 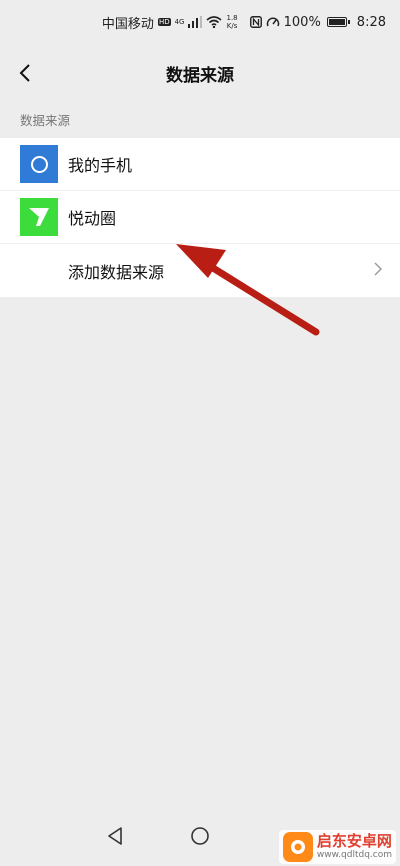 What do you see at coordinates (116, 272) in the screenshot?
I see `add-source-label: 添加数据来源` at bounding box center [116, 272].